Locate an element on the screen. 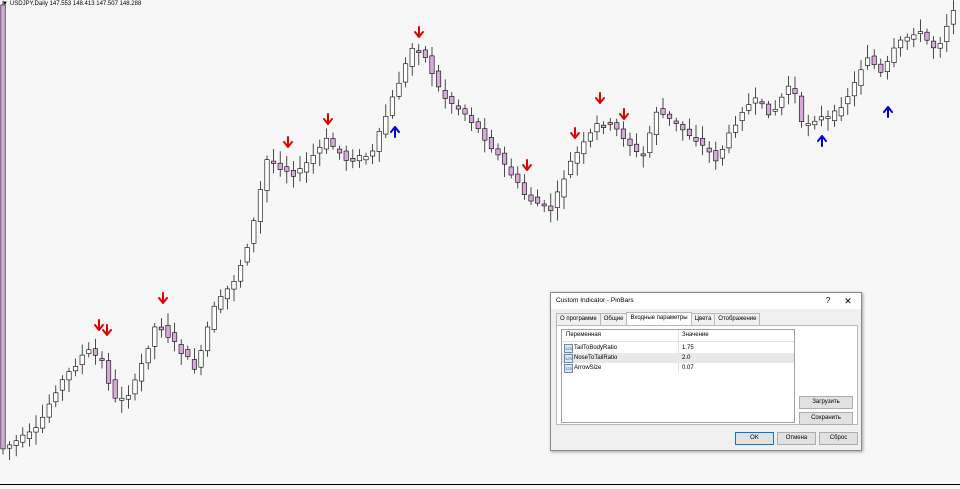 The height and width of the screenshot is (489, 960). param-value: 0.07 is located at coordinates (688, 368).